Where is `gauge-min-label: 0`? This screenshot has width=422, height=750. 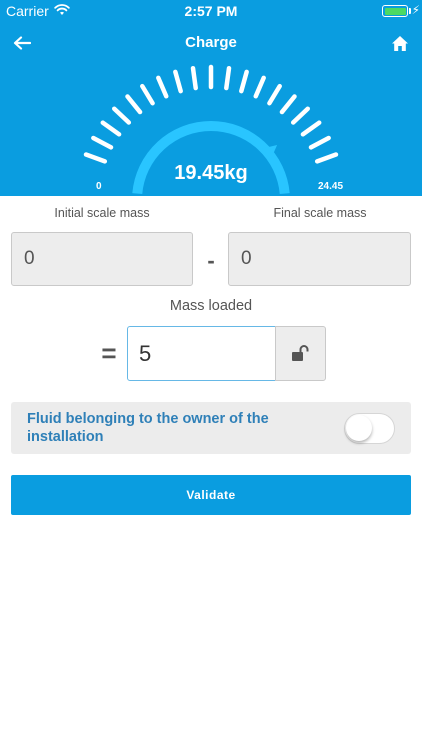
gauge-min-label: 0 is located at coordinates (99, 186).